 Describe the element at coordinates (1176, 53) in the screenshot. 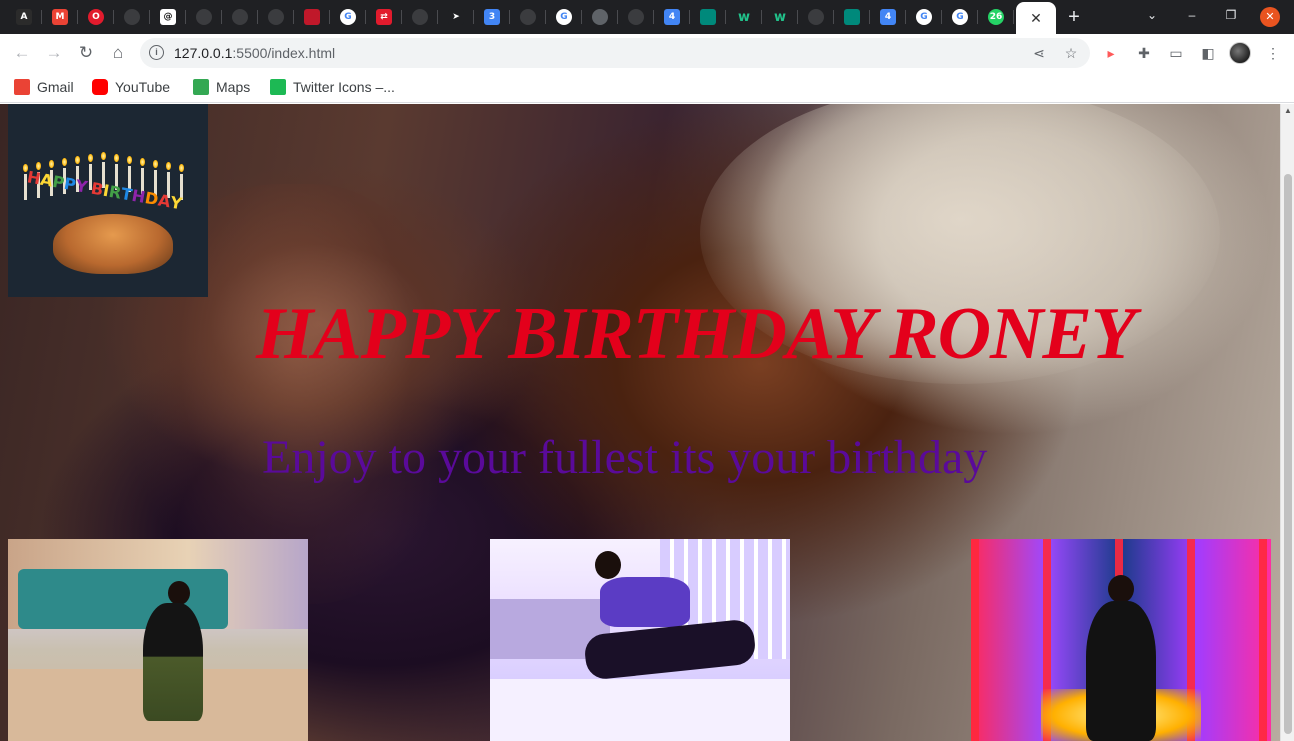

I see `cast-icon: ▭` at that location.